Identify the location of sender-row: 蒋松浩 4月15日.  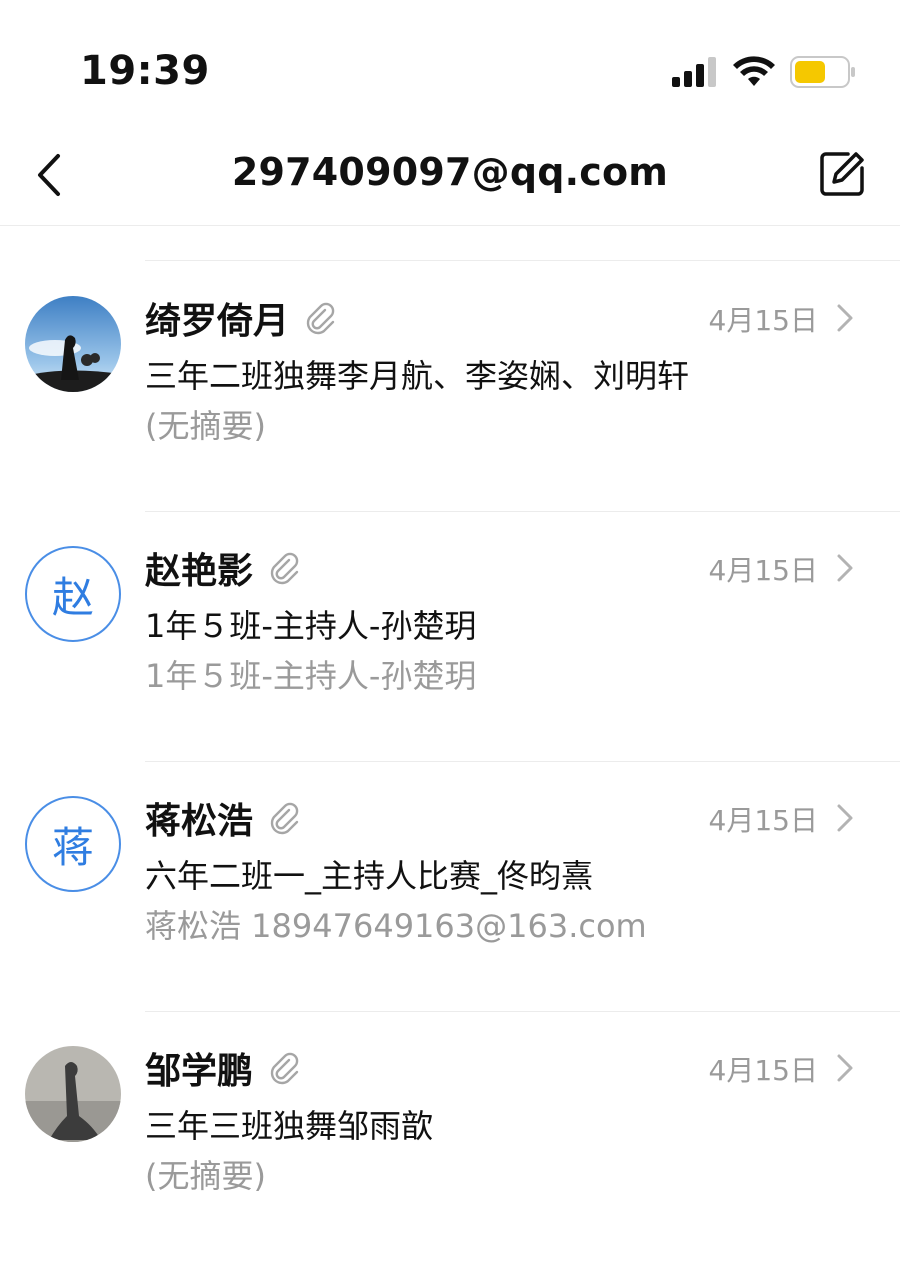
(510, 818).